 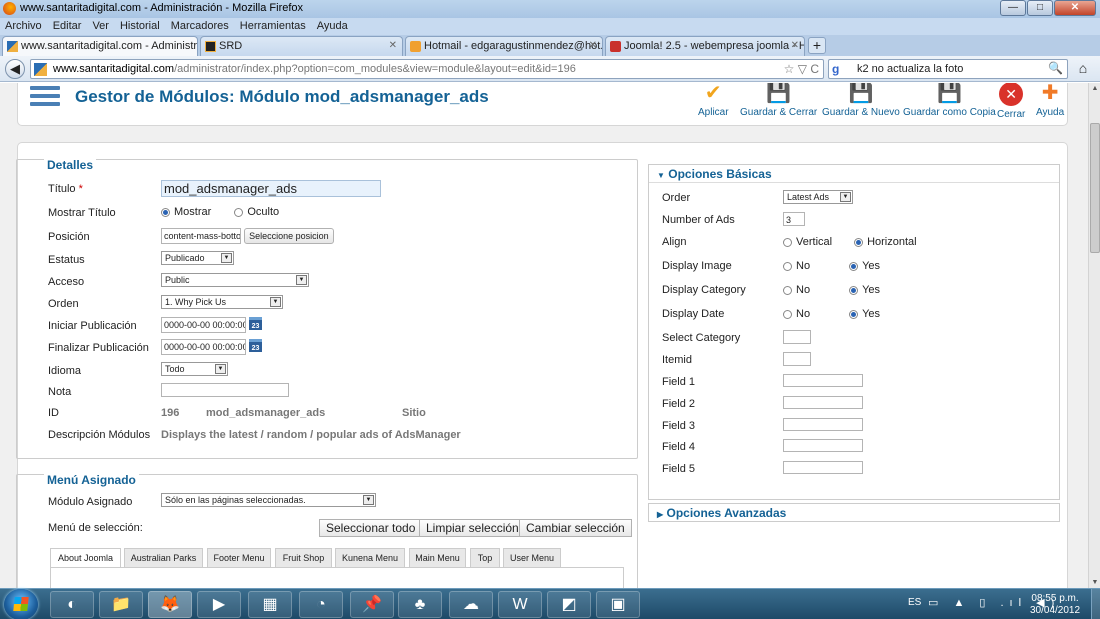 What do you see at coordinates (504, 46) in the screenshot?
I see `browser-tab-hotmail: Hotmail - edgaragustinmendez@hot... ✕` at bounding box center [504, 46].